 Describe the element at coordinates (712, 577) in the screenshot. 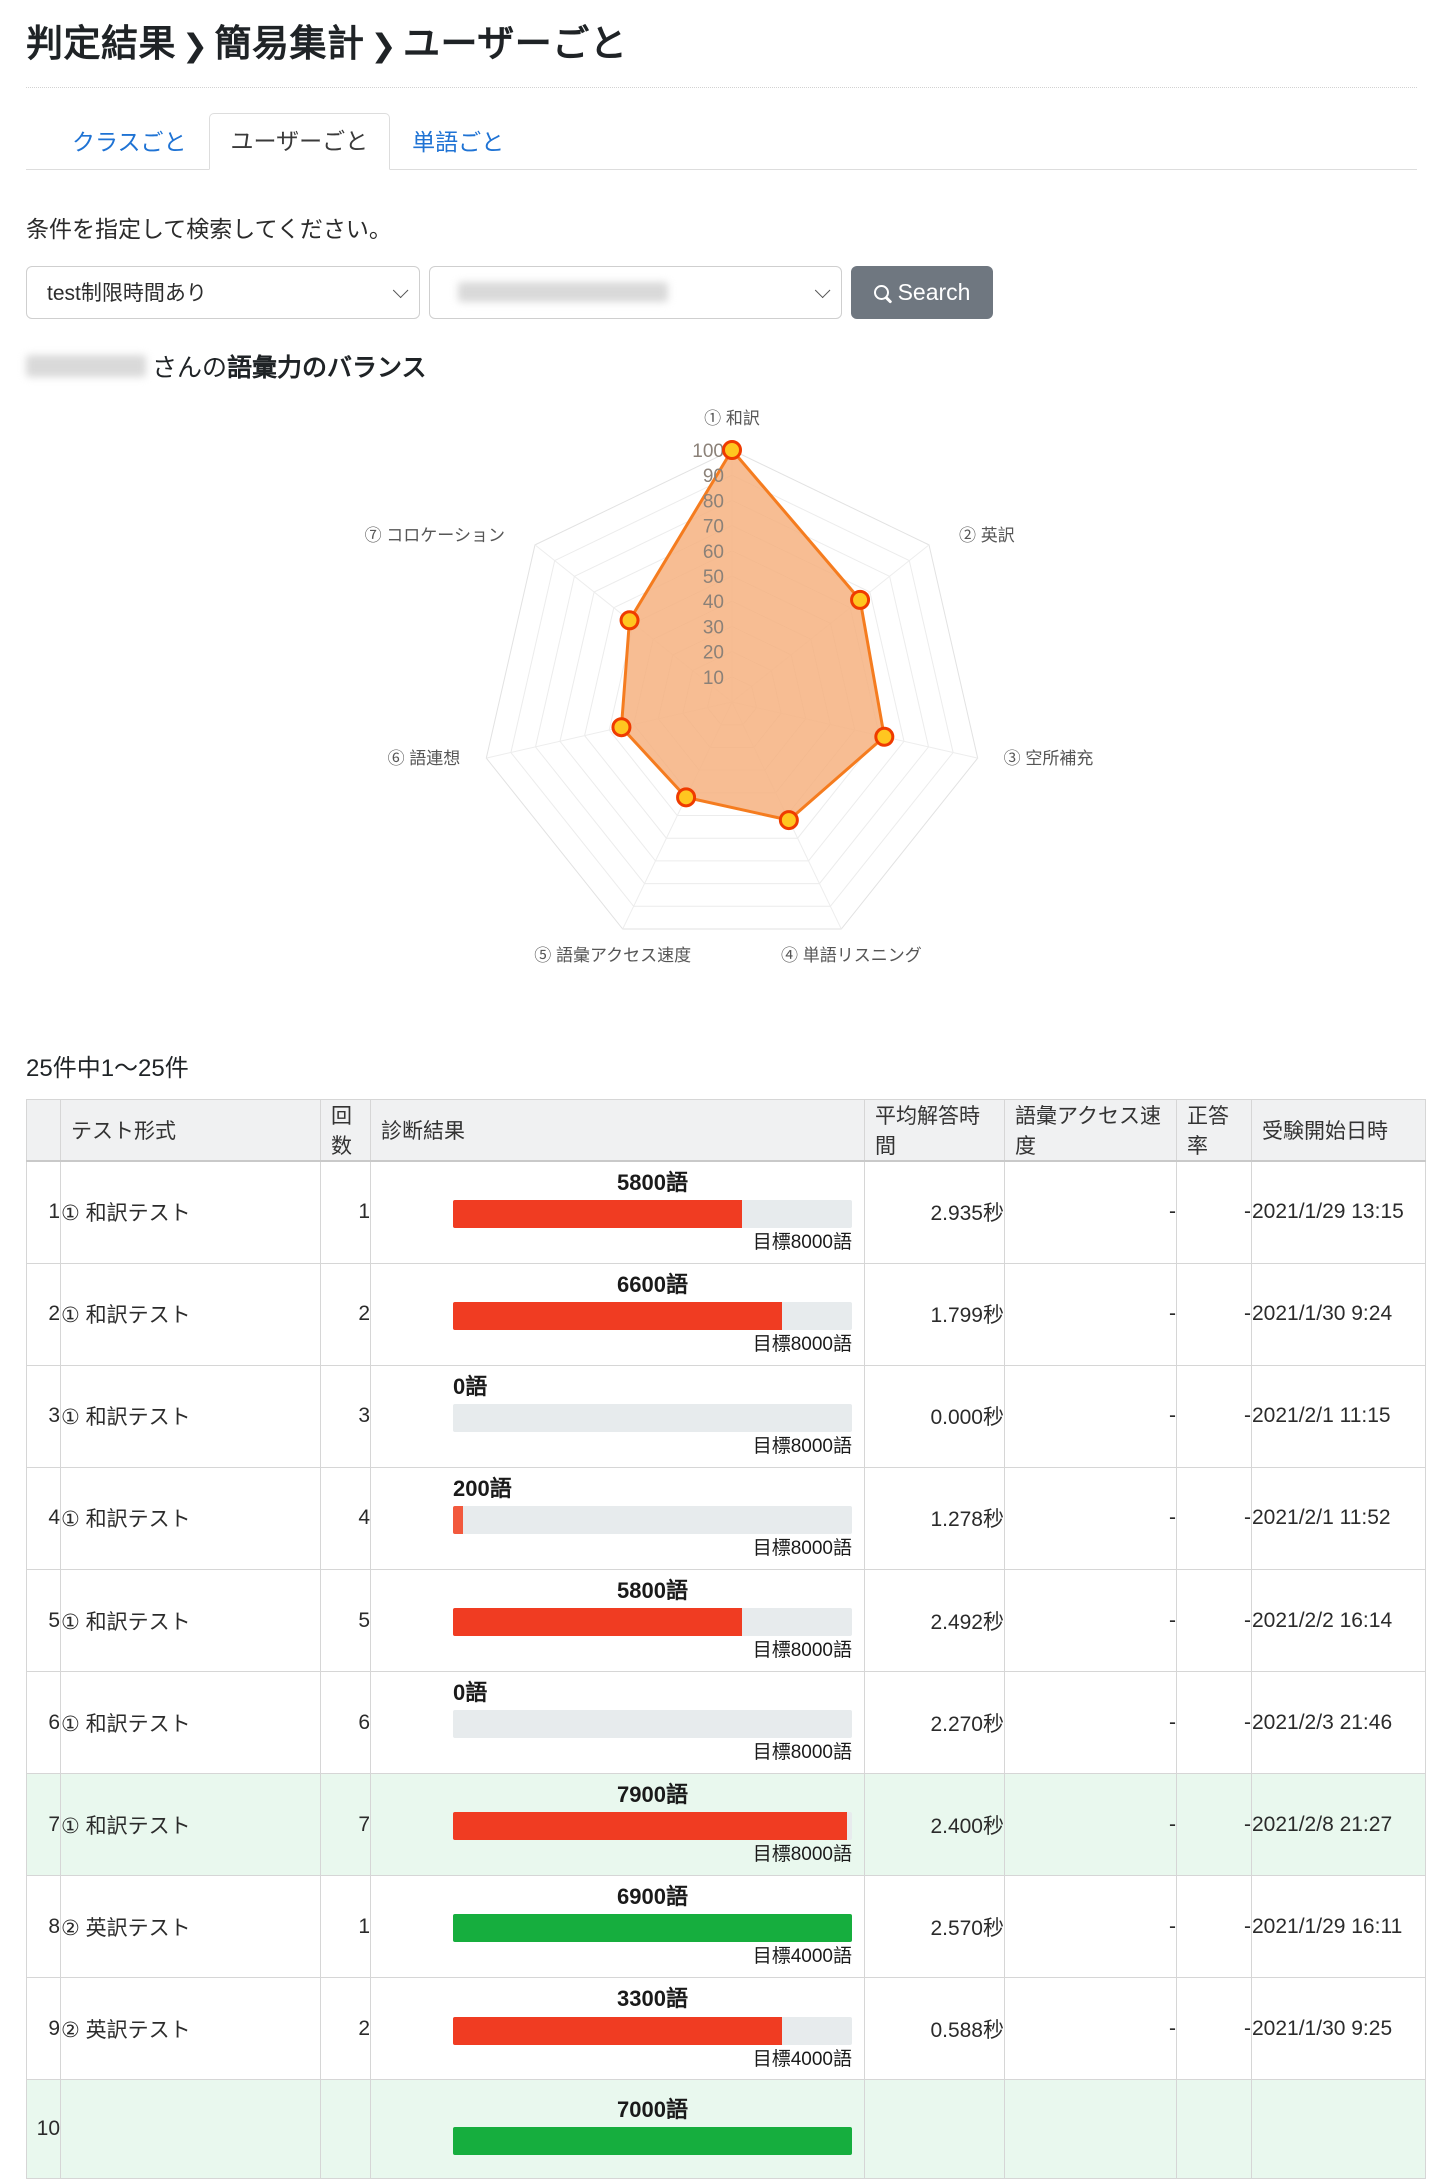

I see `svg-text: 50` at that location.